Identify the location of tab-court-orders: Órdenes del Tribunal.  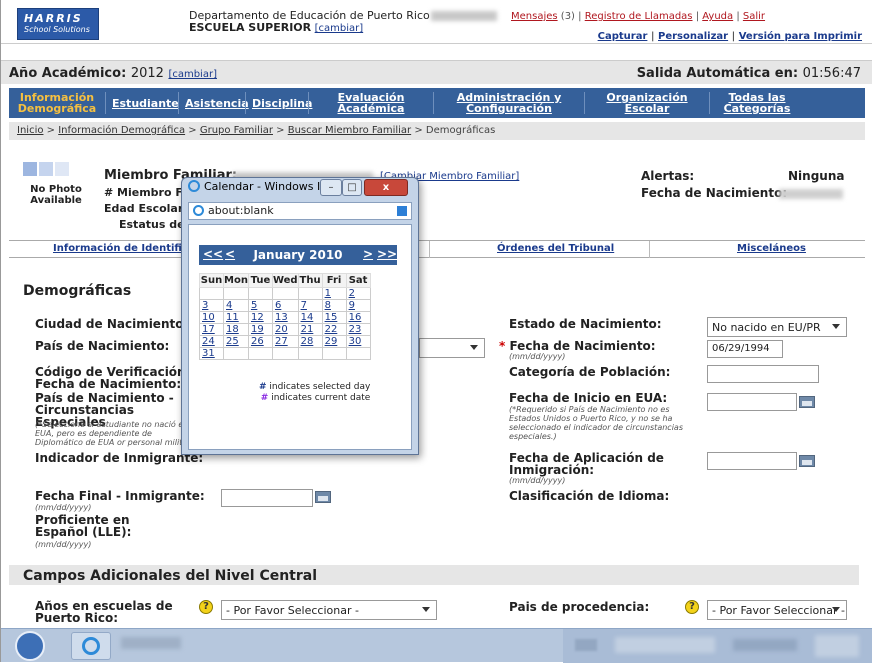
(555, 248).